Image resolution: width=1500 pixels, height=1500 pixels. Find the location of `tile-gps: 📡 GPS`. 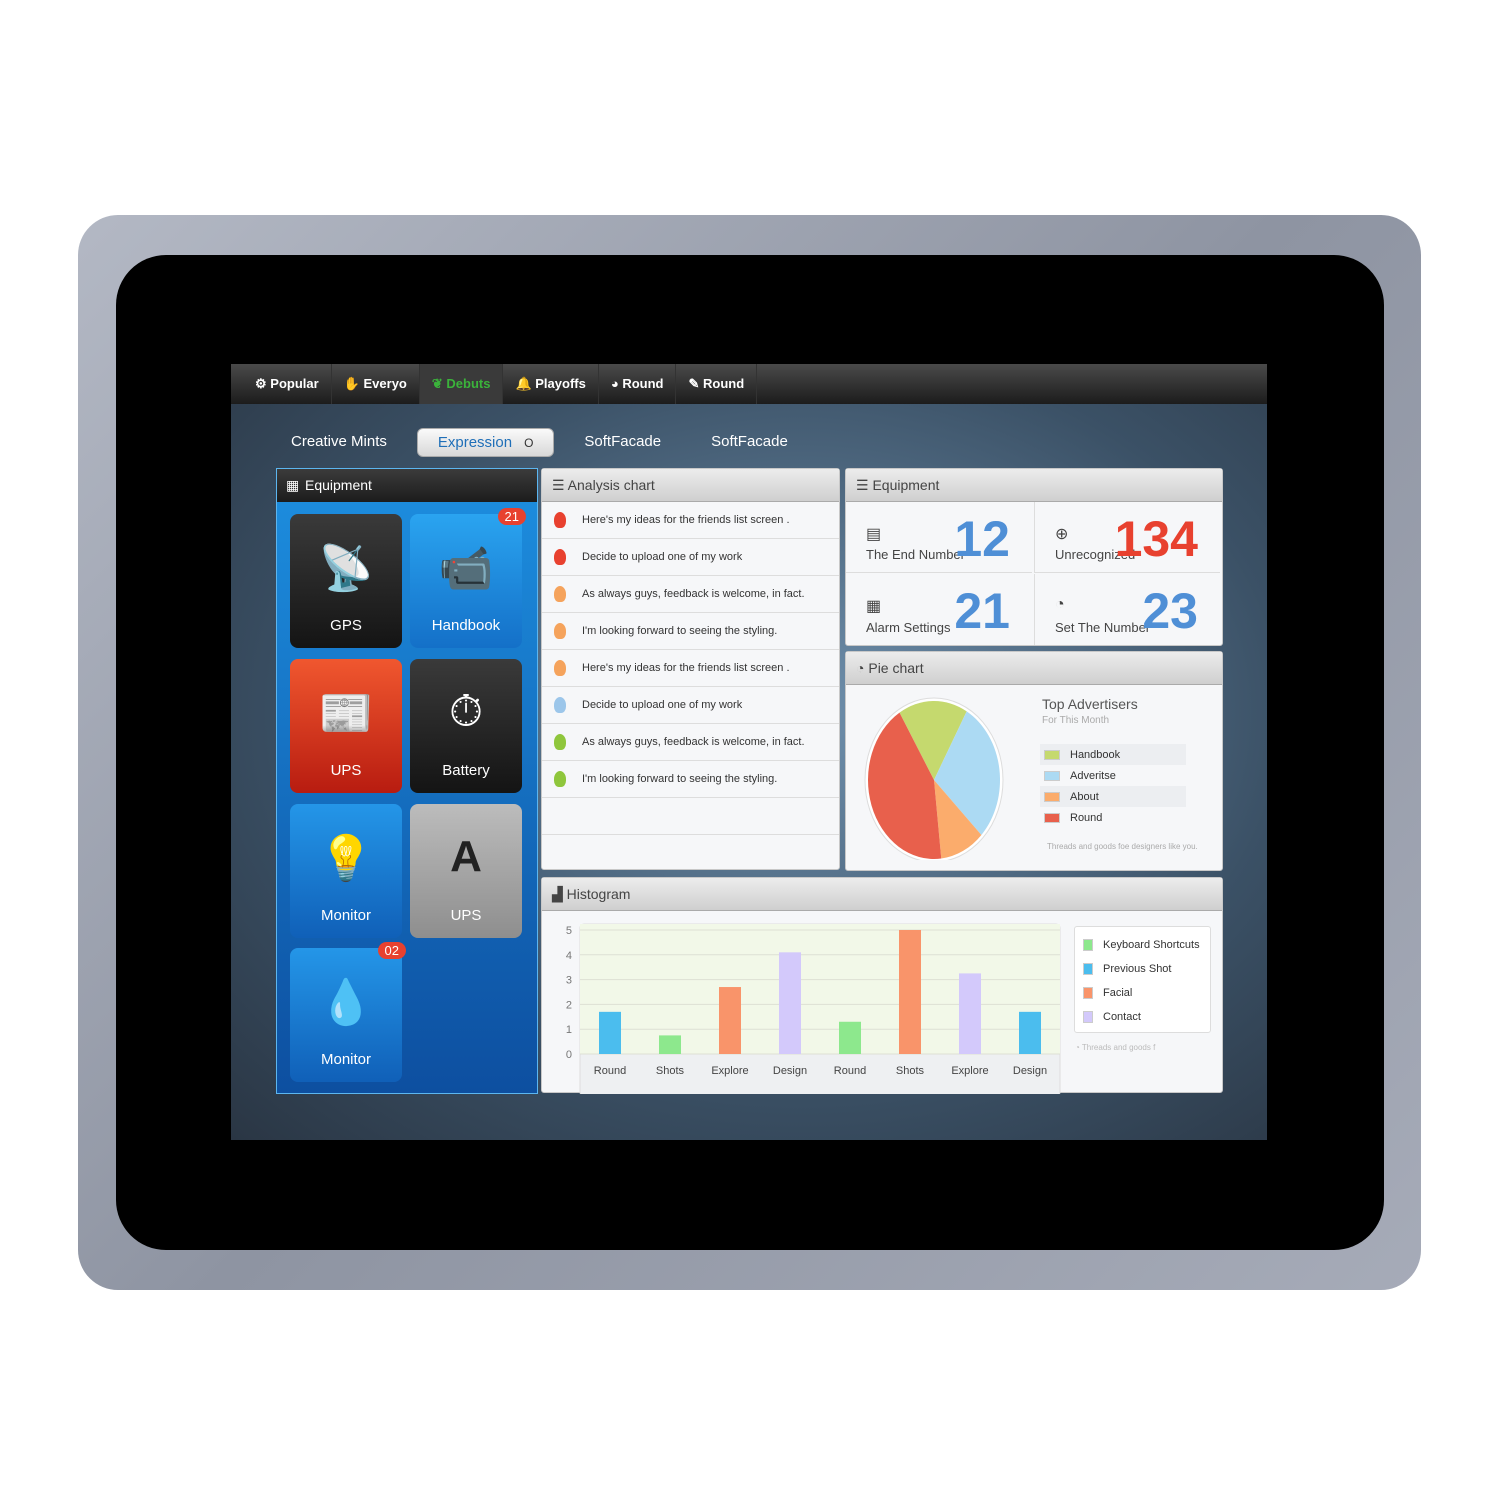

tile-gps: 📡 GPS is located at coordinates (346, 581).